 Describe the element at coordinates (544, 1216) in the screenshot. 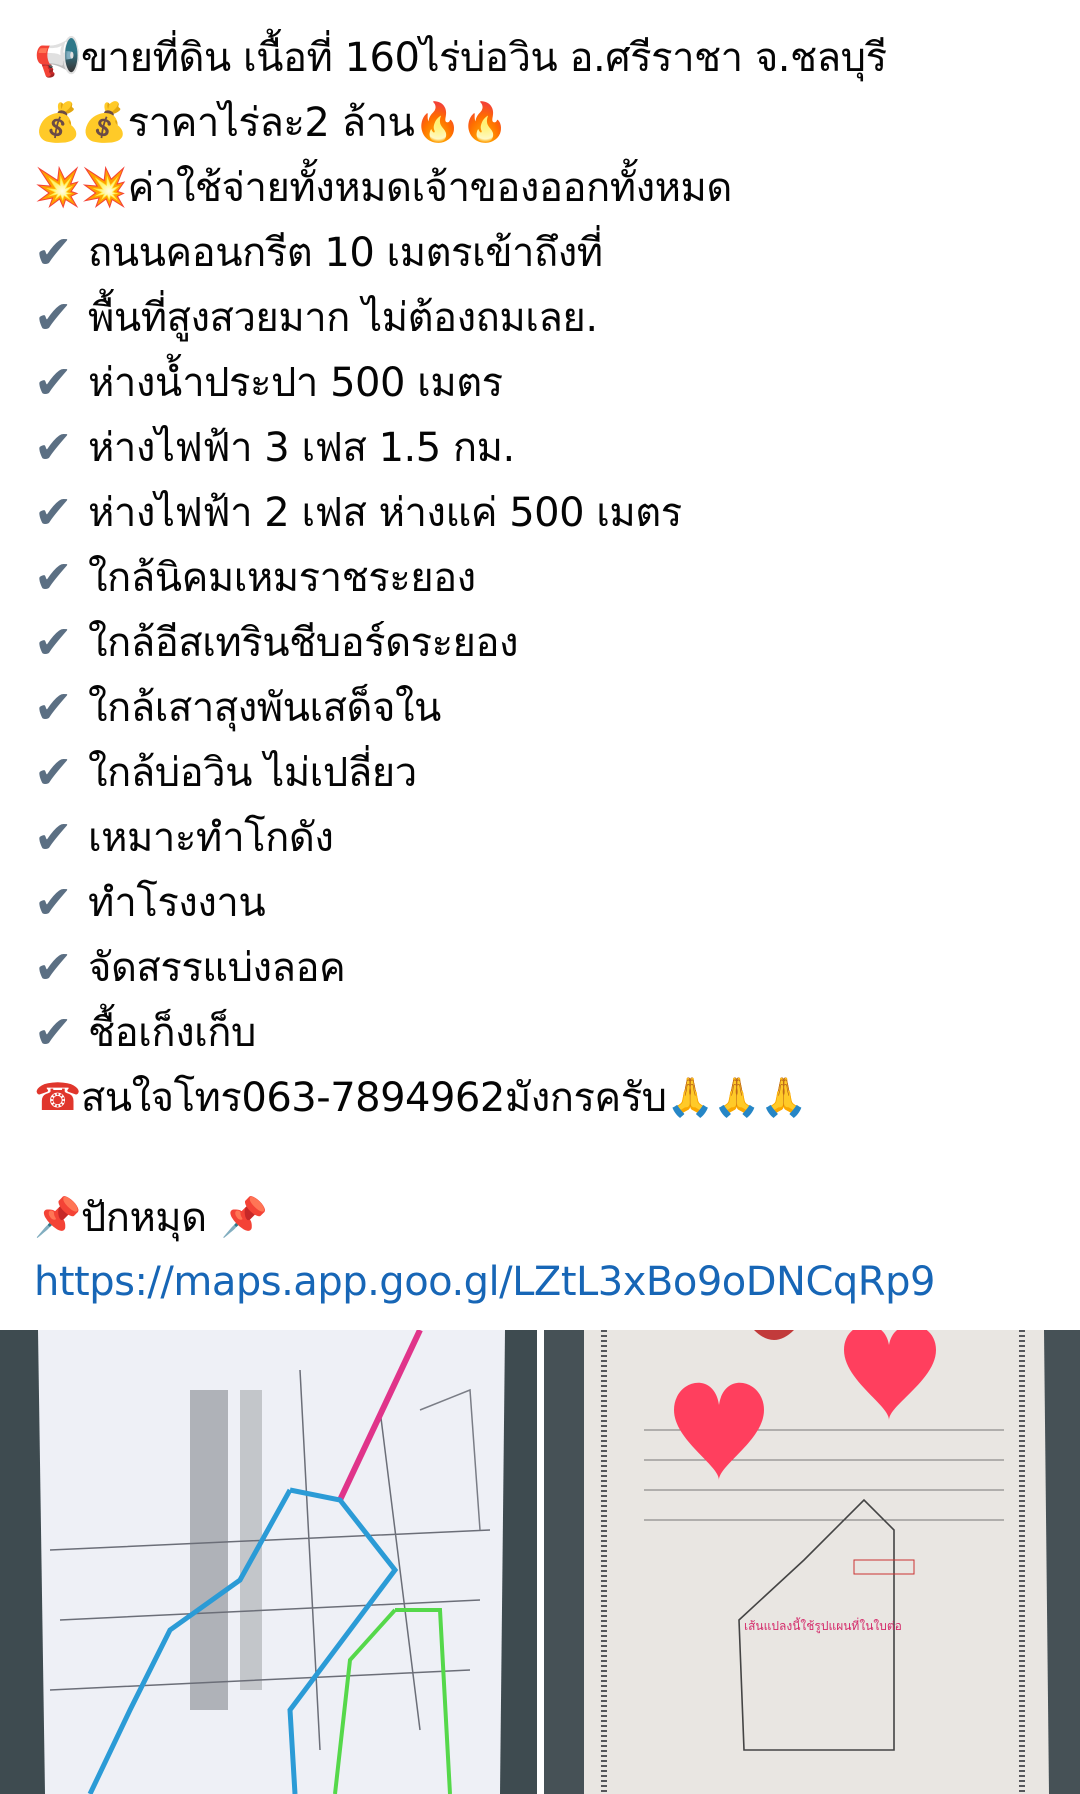

I see `pin-line: 📌 ปักหมุด 📌` at that location.